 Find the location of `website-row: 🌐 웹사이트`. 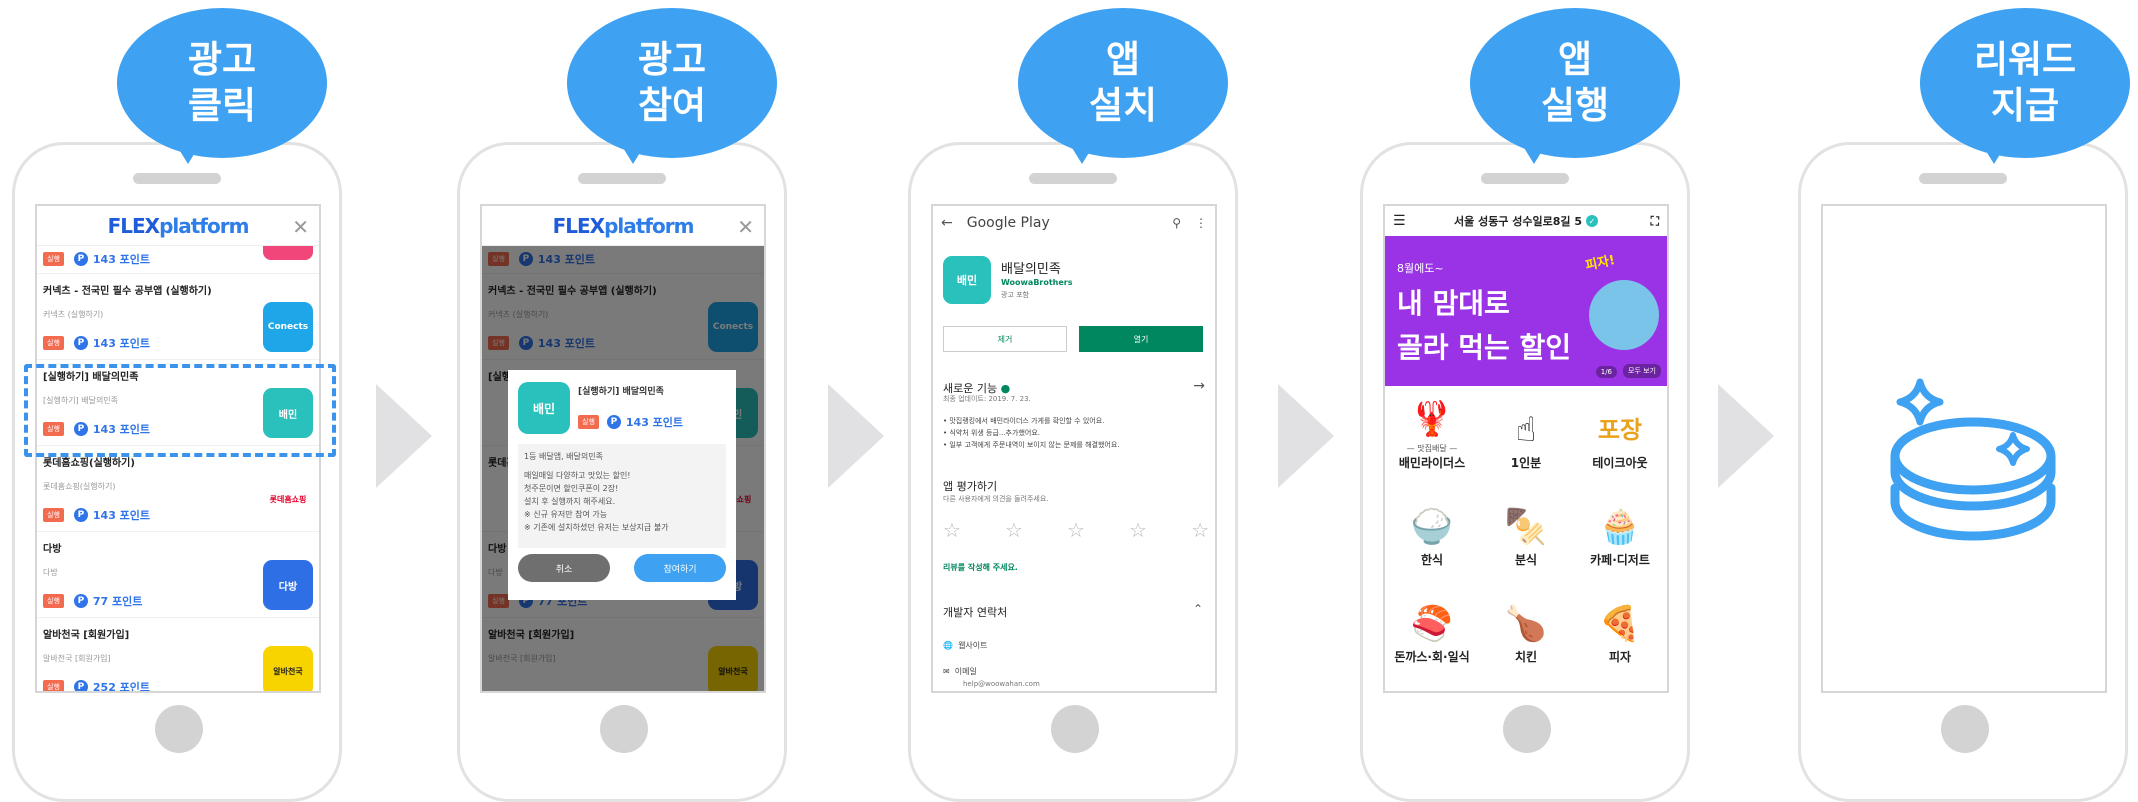

website-row: 🌐 웹사이트 is located at coordinates (965, 645).